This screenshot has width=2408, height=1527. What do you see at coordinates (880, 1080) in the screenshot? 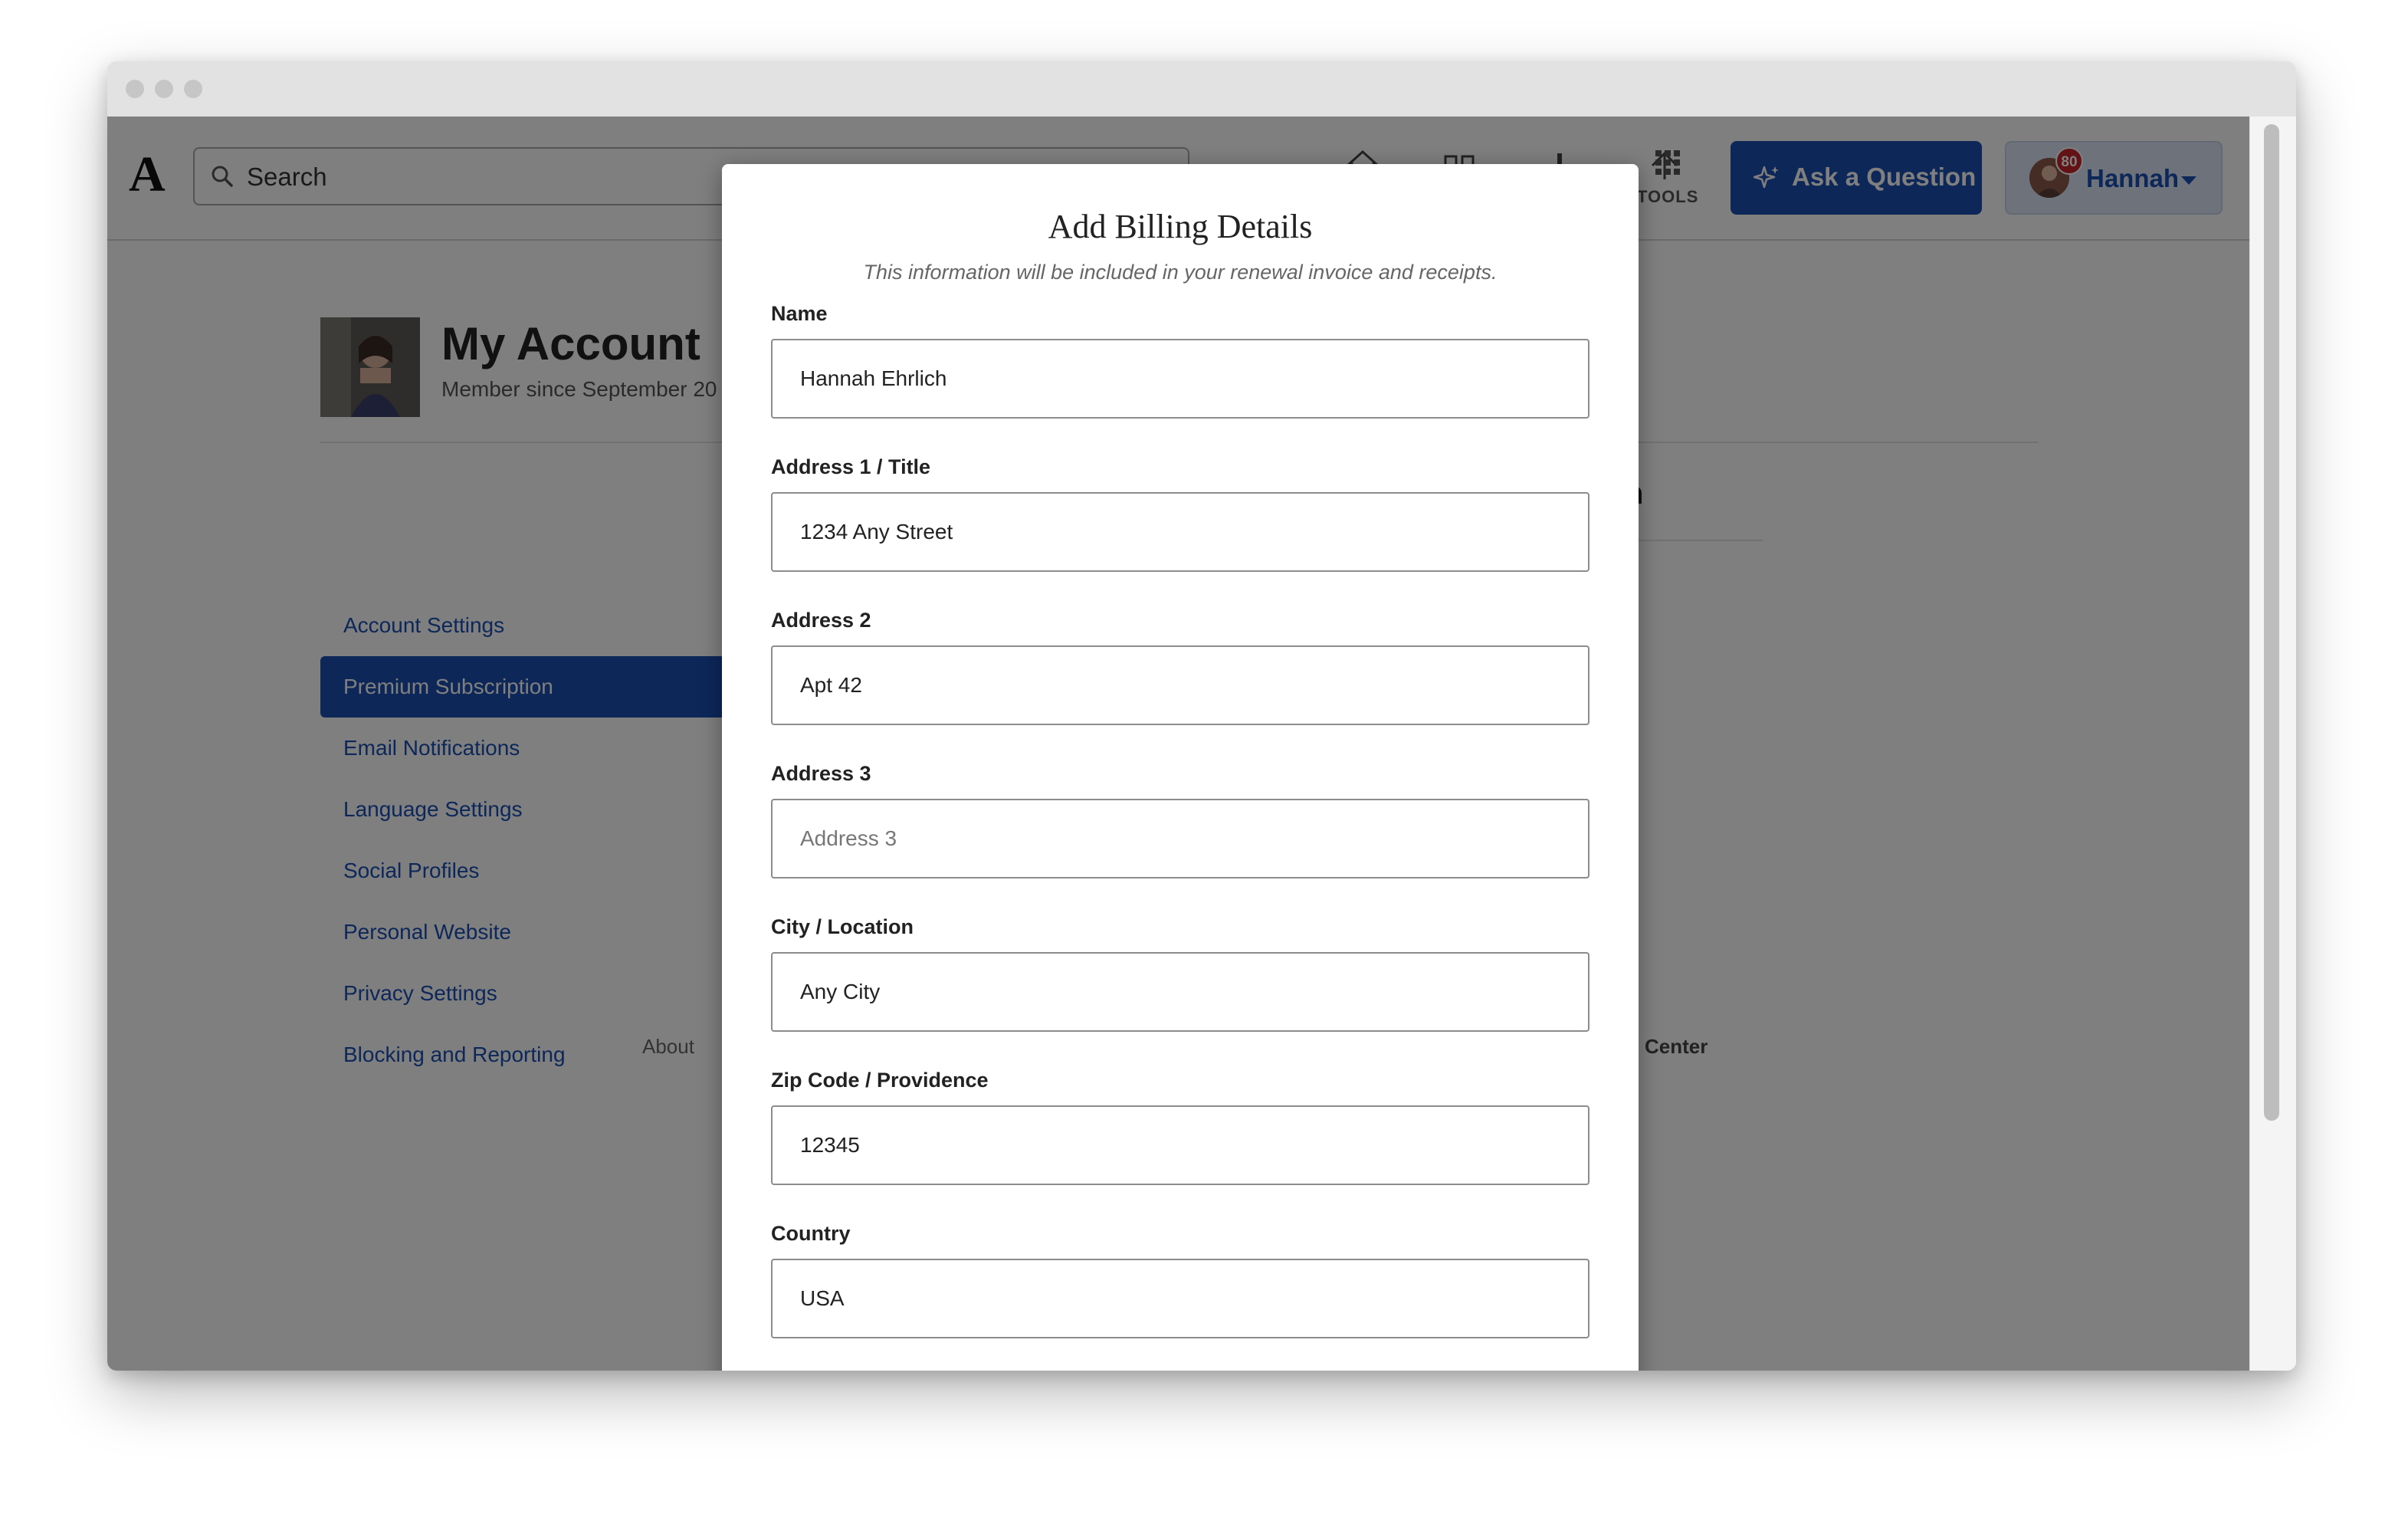
I see `zip-code-label: Zip Code / Providence` at bounding box center [880, 1080].